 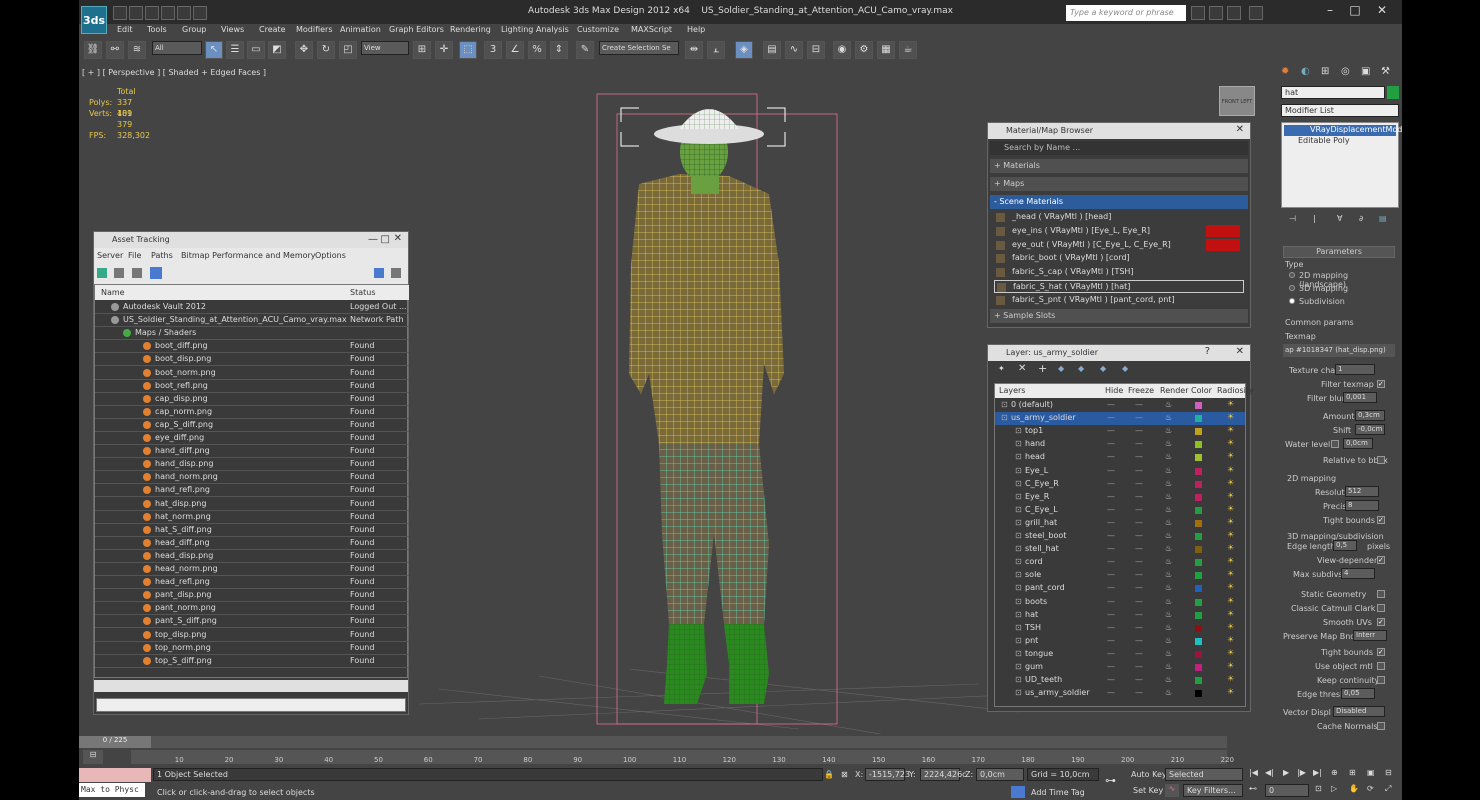 I want to click on table-row: hand_norm.png Found, so click(x=252, y=478).